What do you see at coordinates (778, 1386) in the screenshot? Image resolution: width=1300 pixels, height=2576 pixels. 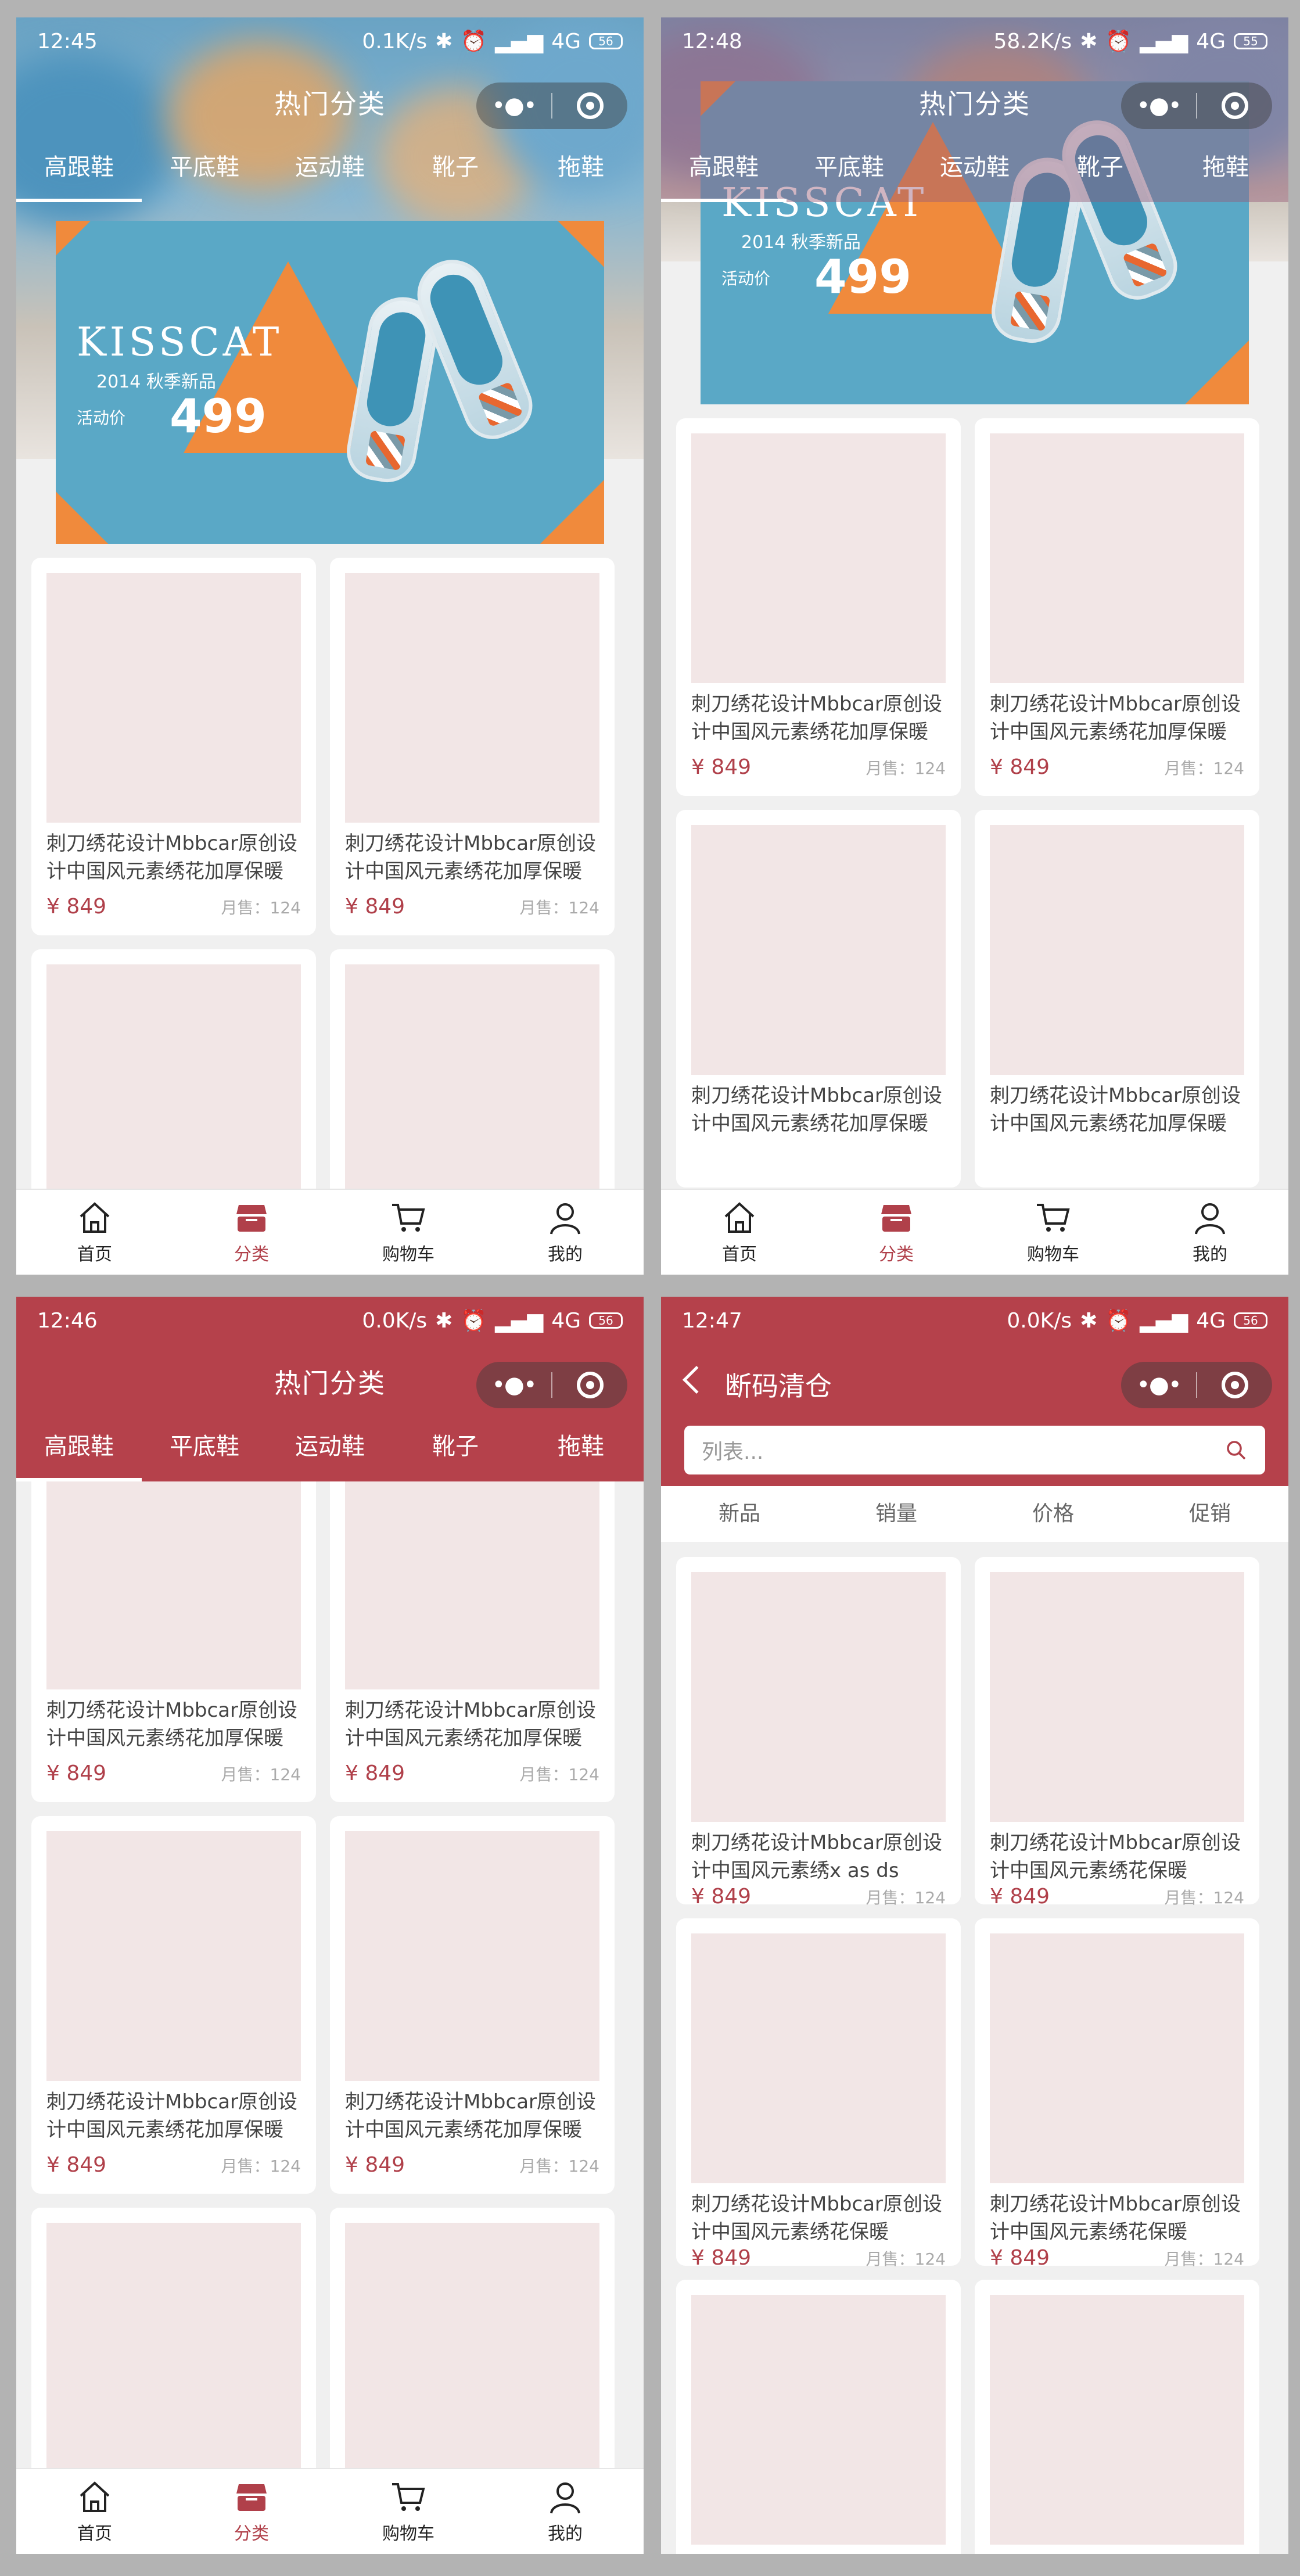 I see `page-title: 断码清仓` at bounding box center [778, 1386].